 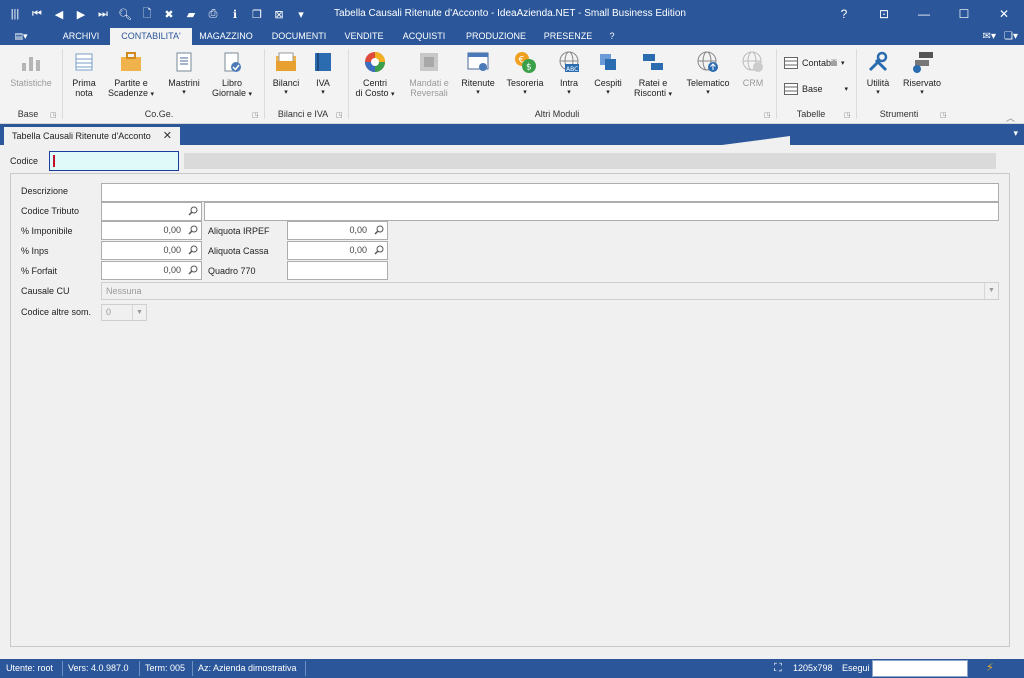 I want to click on mandati-reversali-button: Mandati e Reversali, so click(x=429, y=73).